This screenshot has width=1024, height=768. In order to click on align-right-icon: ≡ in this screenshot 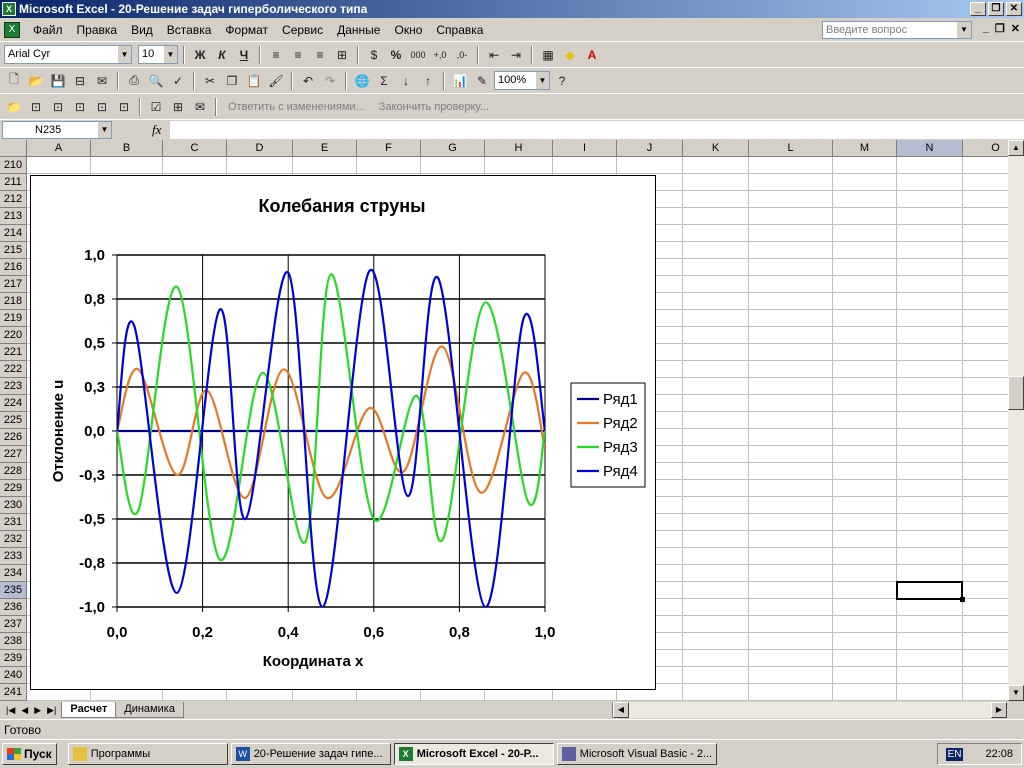, I will do `click(320, 55)`.